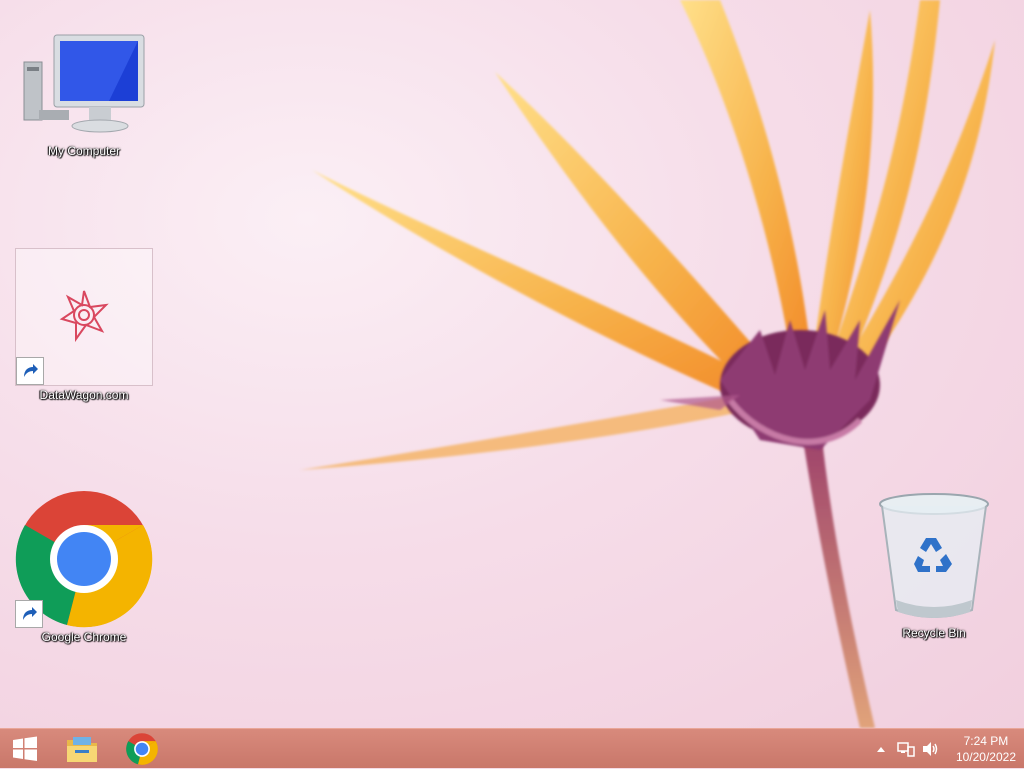 The width and height of the screenshot is (1024, 769). Describe the element at coordinates (84, 151) in the screenshot. I see `desktop-icon-label: My Computer` at that location.